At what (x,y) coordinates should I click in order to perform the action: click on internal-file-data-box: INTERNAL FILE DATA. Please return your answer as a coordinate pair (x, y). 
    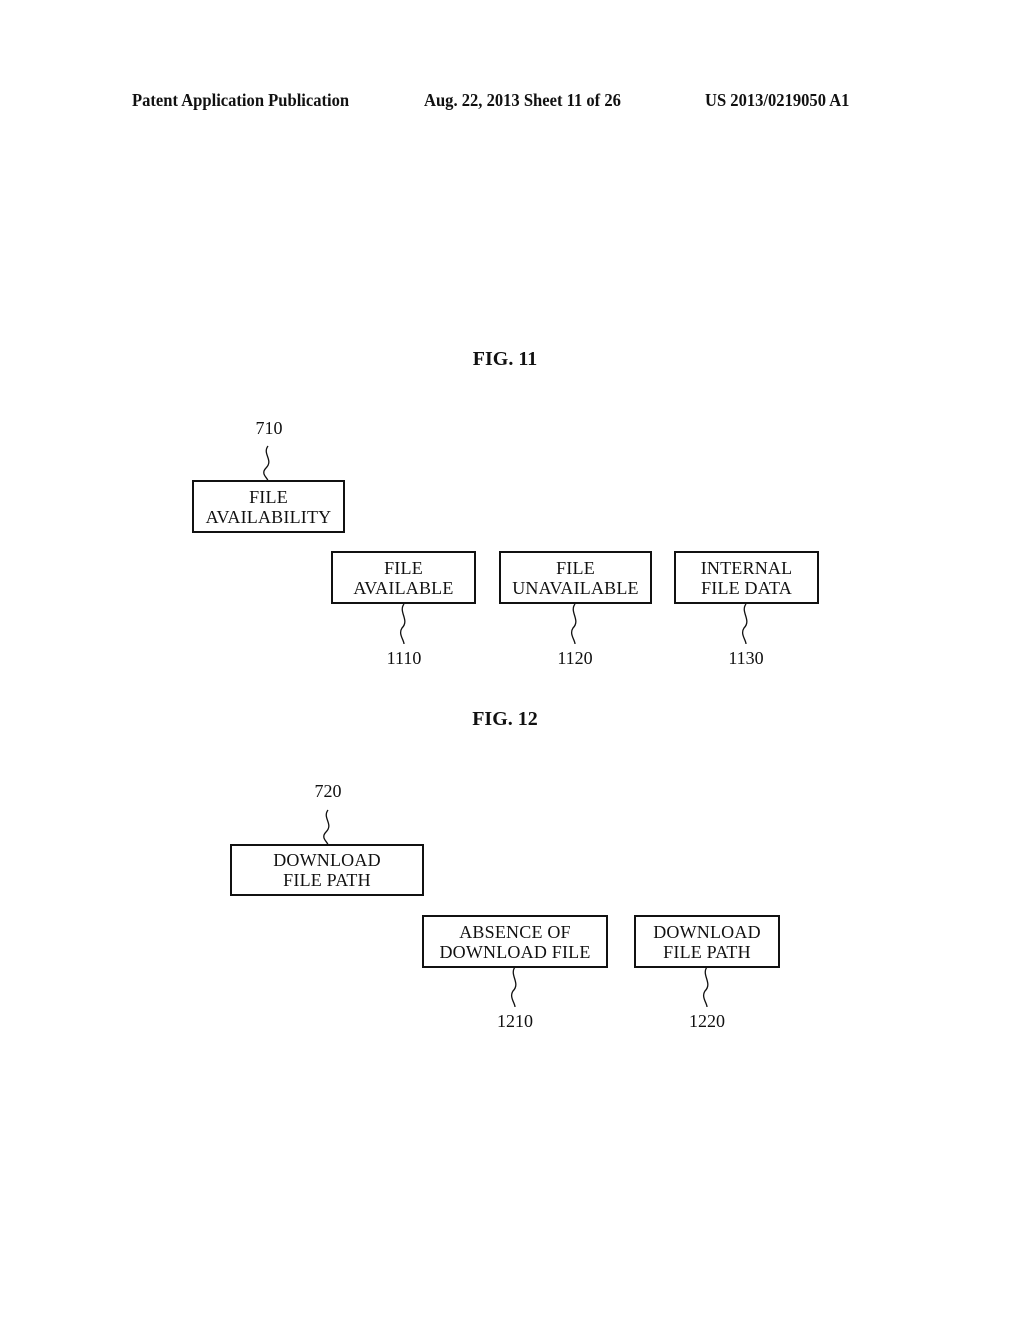
    Looking at the image, I should click on (746, 577).